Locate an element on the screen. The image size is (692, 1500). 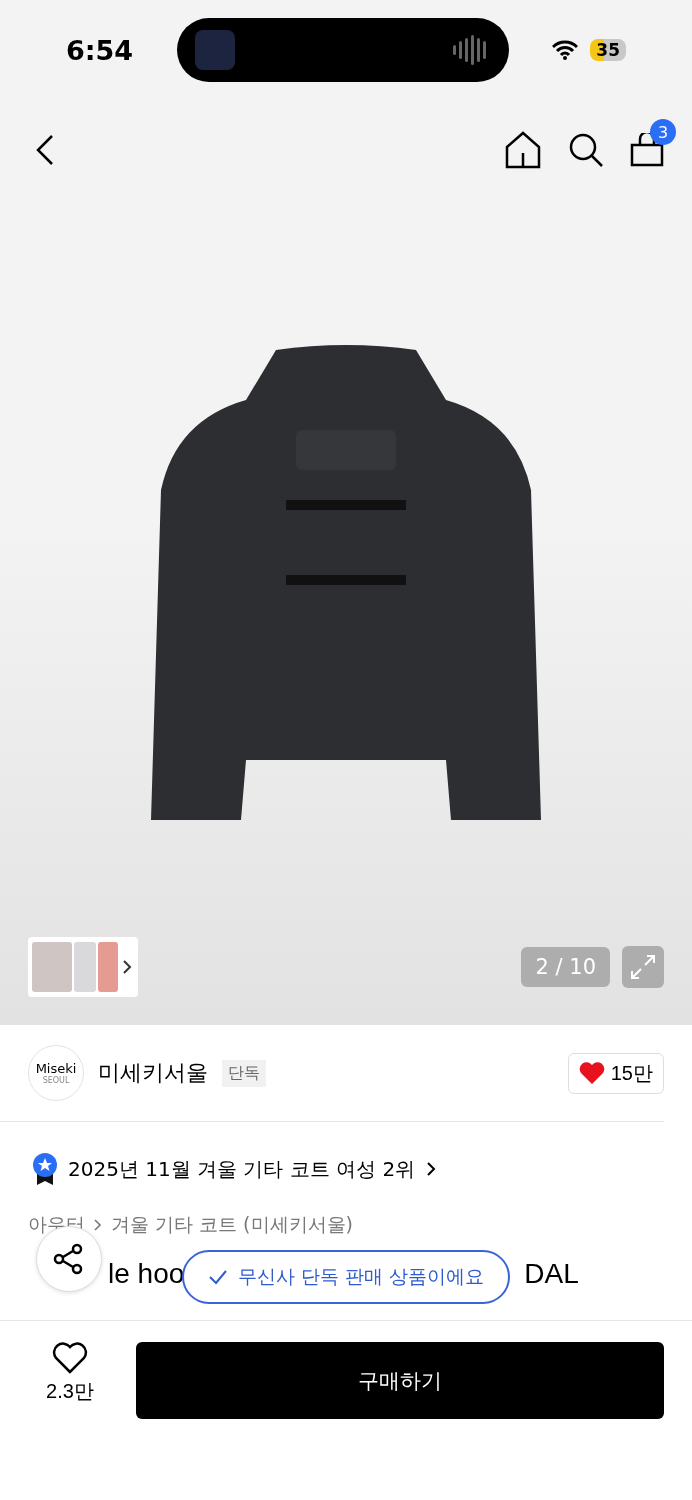
exclusive-tag: 단독 is located at coordinates (244, 1073).